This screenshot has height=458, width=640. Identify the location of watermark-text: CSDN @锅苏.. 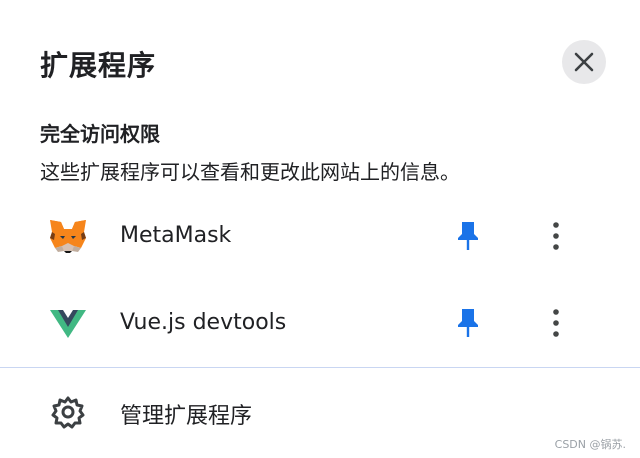
(590, 444).